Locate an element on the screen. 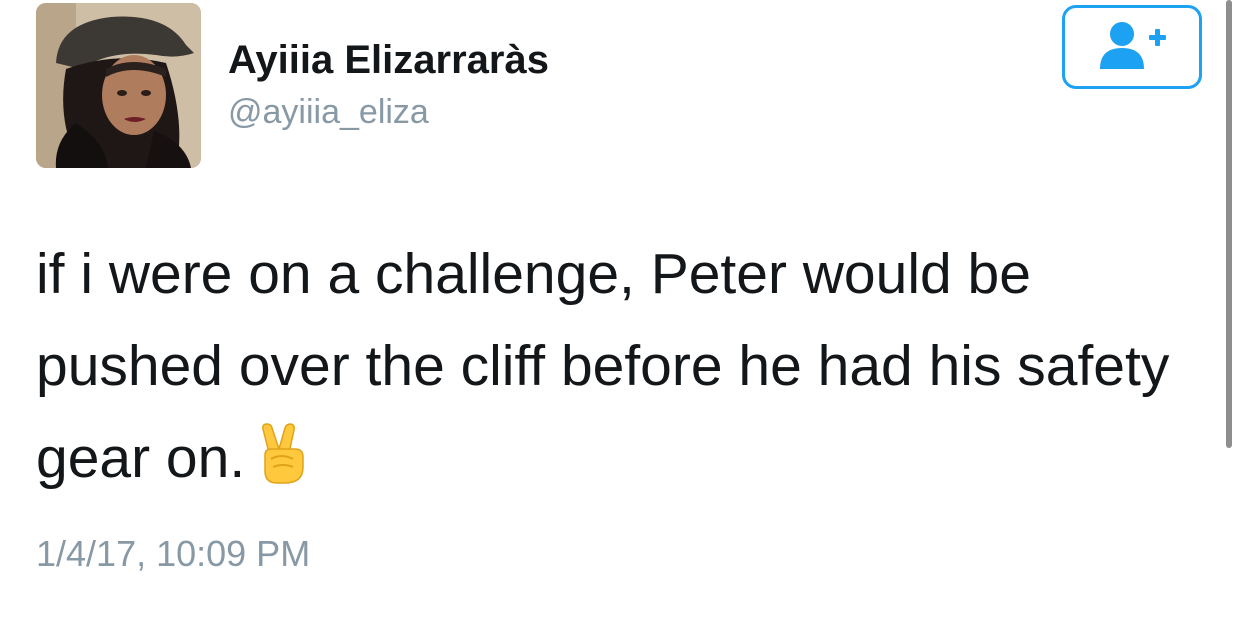  profile-photo is located at coordinates (118, 85).